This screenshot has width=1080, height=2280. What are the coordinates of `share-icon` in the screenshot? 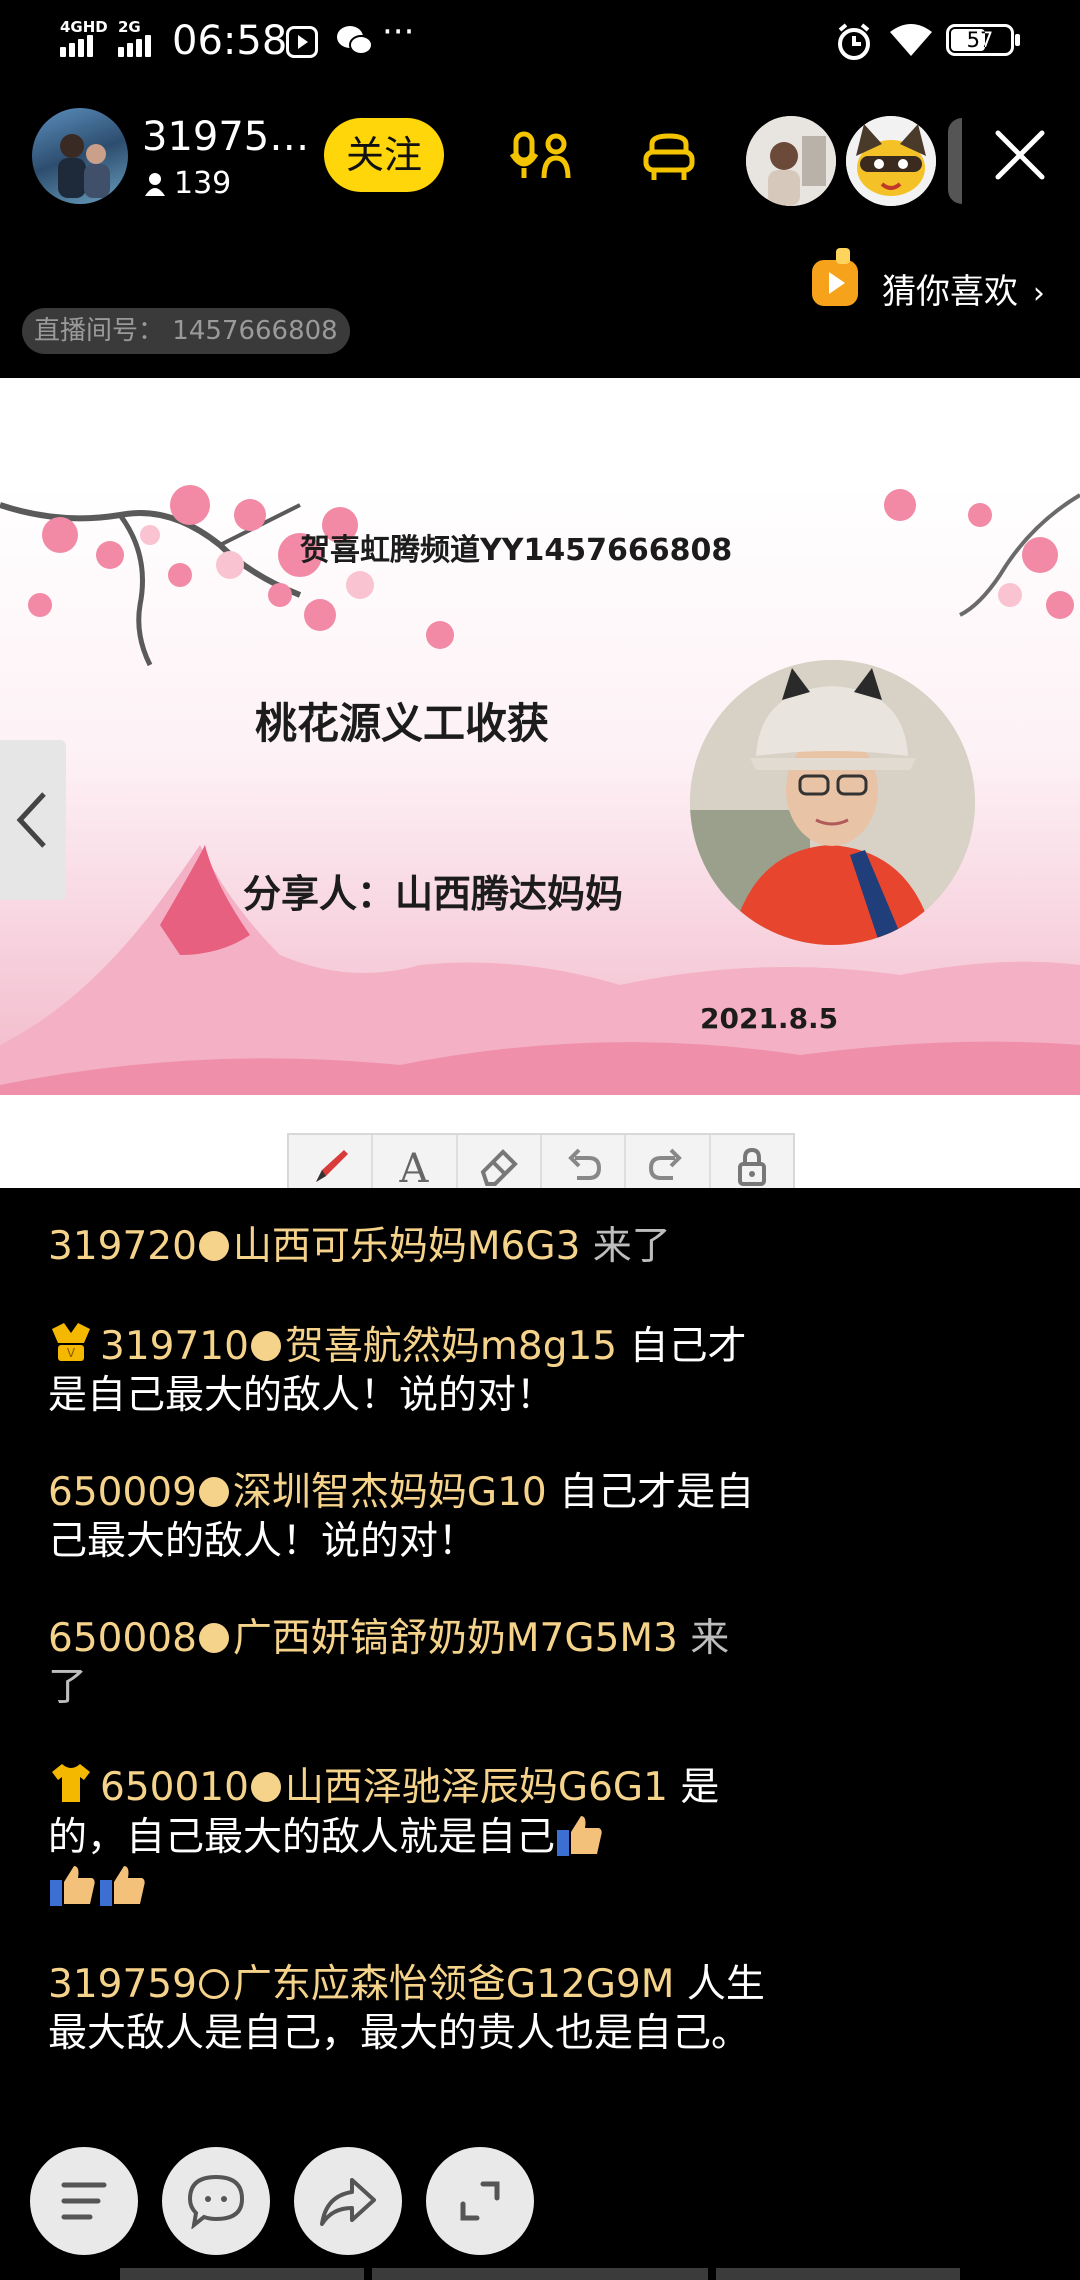 It's located at (348, 2202).